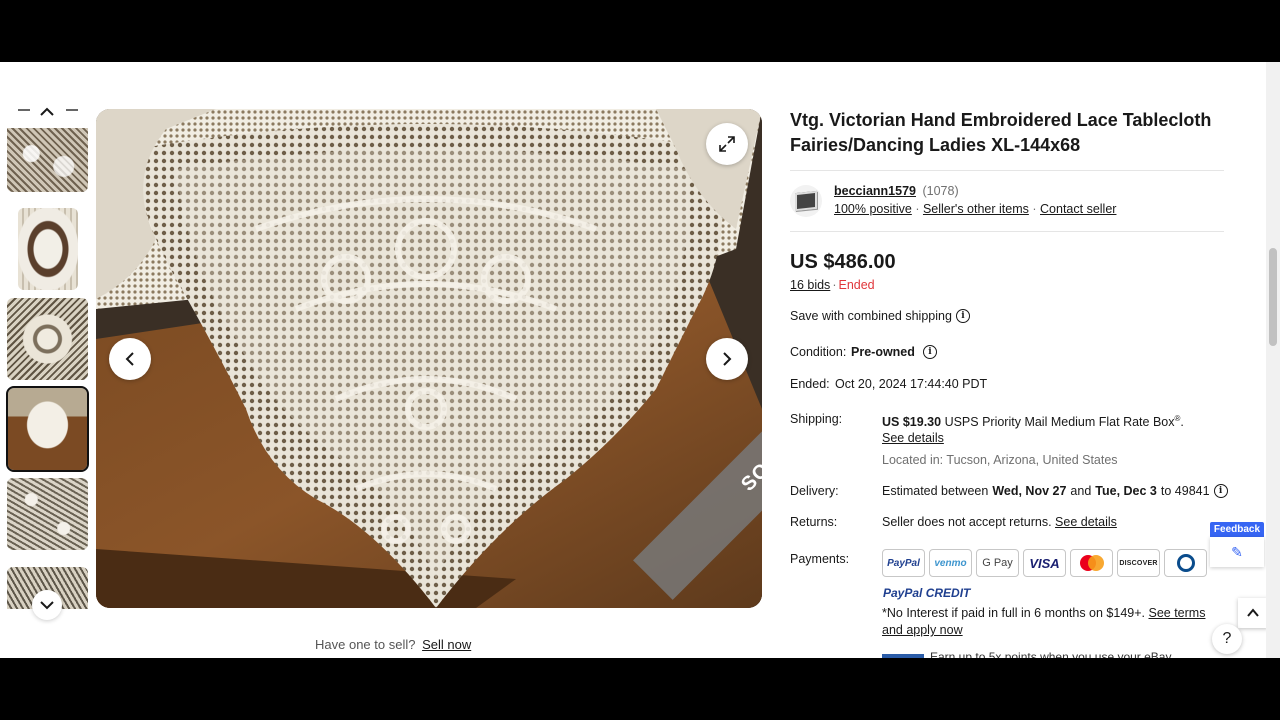  I want to click on sell-prompt: Have one to sell? Sell now, so click(393, 644).